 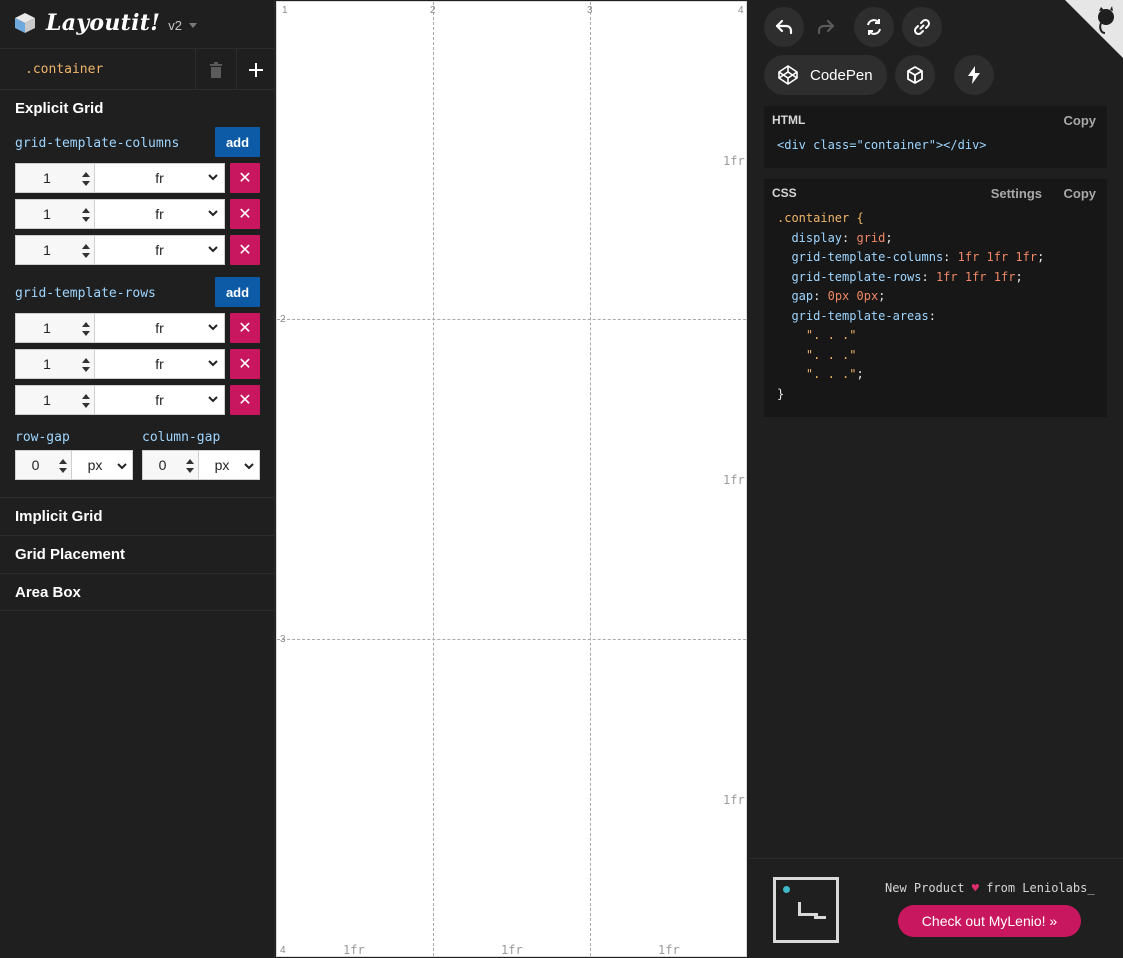 I want to click on brand: Layoutit! v2, so click(x=105, y=23).